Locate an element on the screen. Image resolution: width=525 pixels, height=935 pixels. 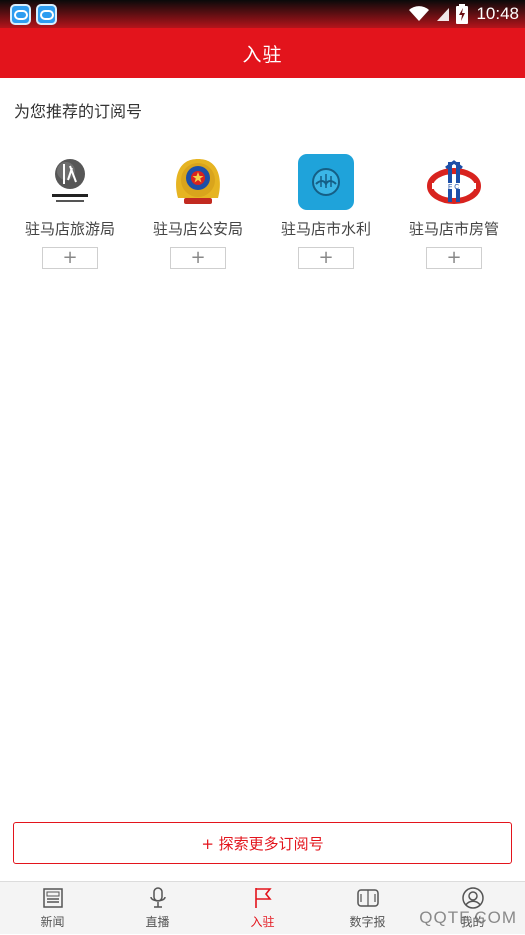
tab-label: 新闻 is located at coordinates (52, 921).